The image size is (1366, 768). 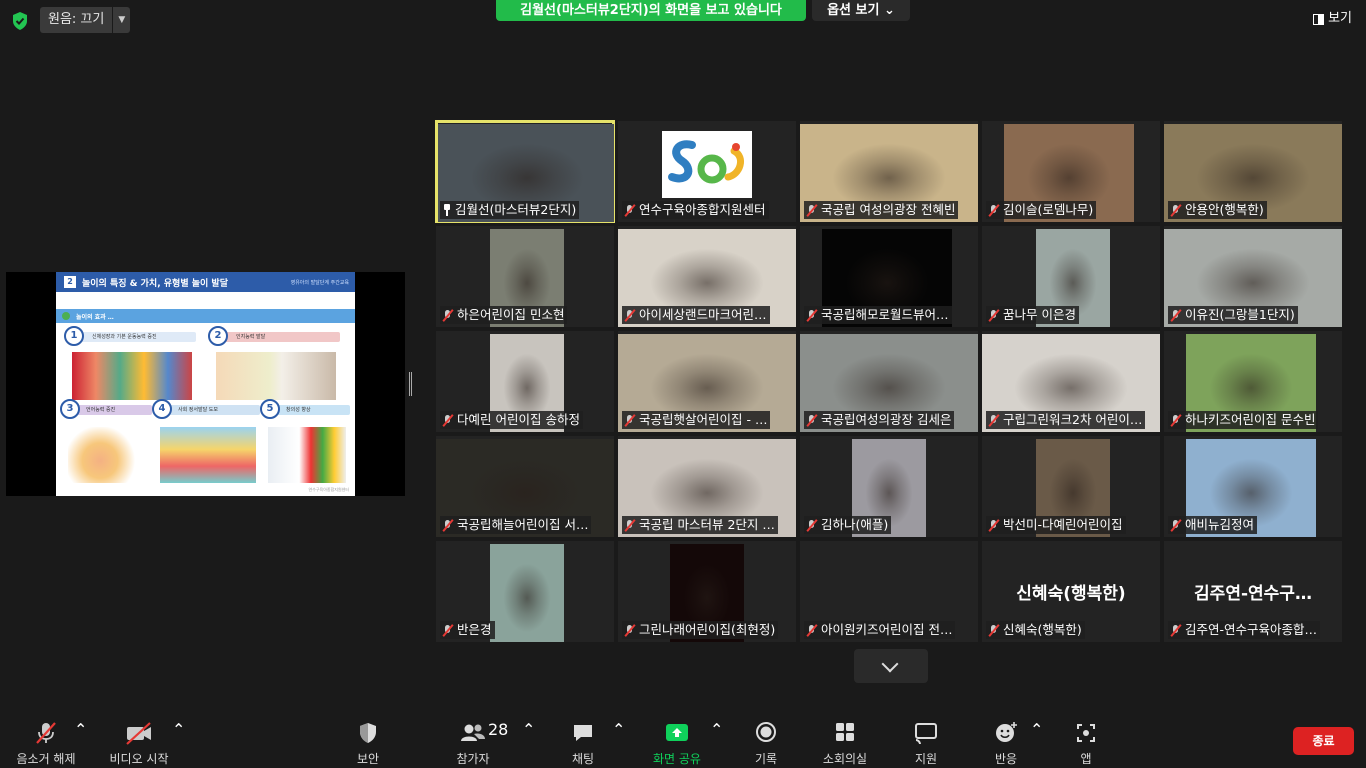 I want to click on participant-name: 박선미-다예린어린이집, so click(x=1063, y=524).